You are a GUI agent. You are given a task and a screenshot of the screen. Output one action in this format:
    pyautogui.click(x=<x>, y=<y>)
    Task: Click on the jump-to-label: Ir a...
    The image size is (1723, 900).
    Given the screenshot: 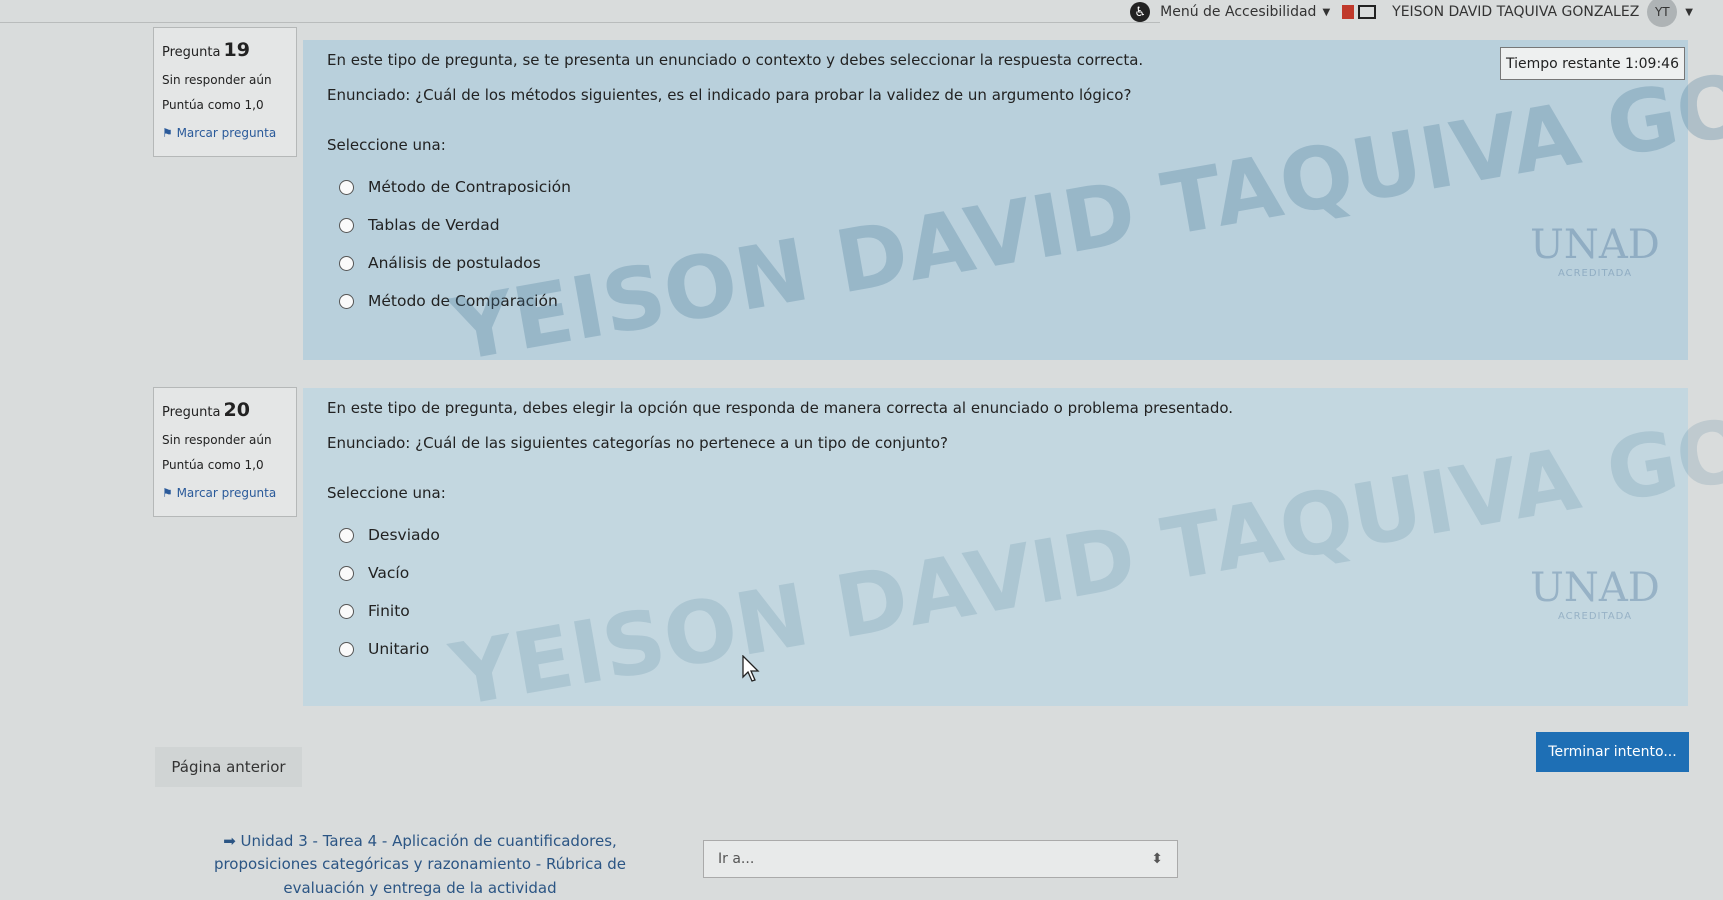 What is the action you would take?
    pyautogui.click(x=736, y=859)
    